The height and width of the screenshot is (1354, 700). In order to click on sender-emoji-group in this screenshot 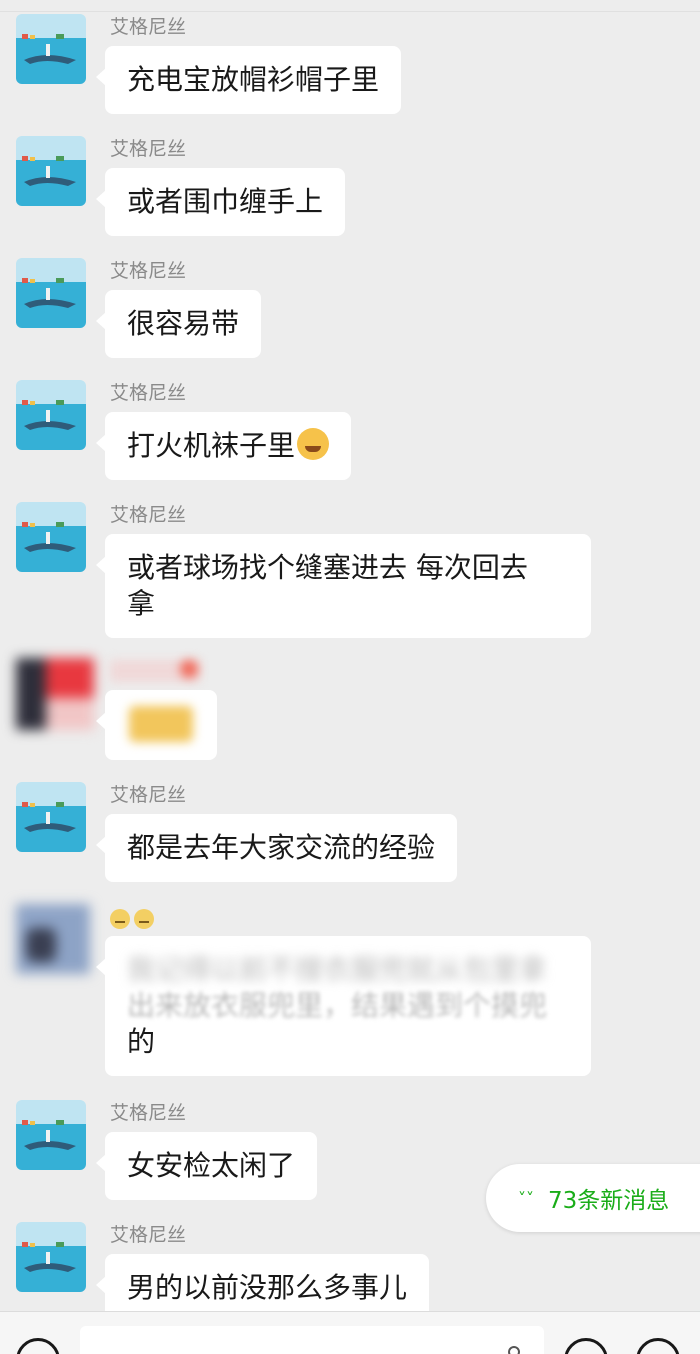, I will do `click(134, 918)`.